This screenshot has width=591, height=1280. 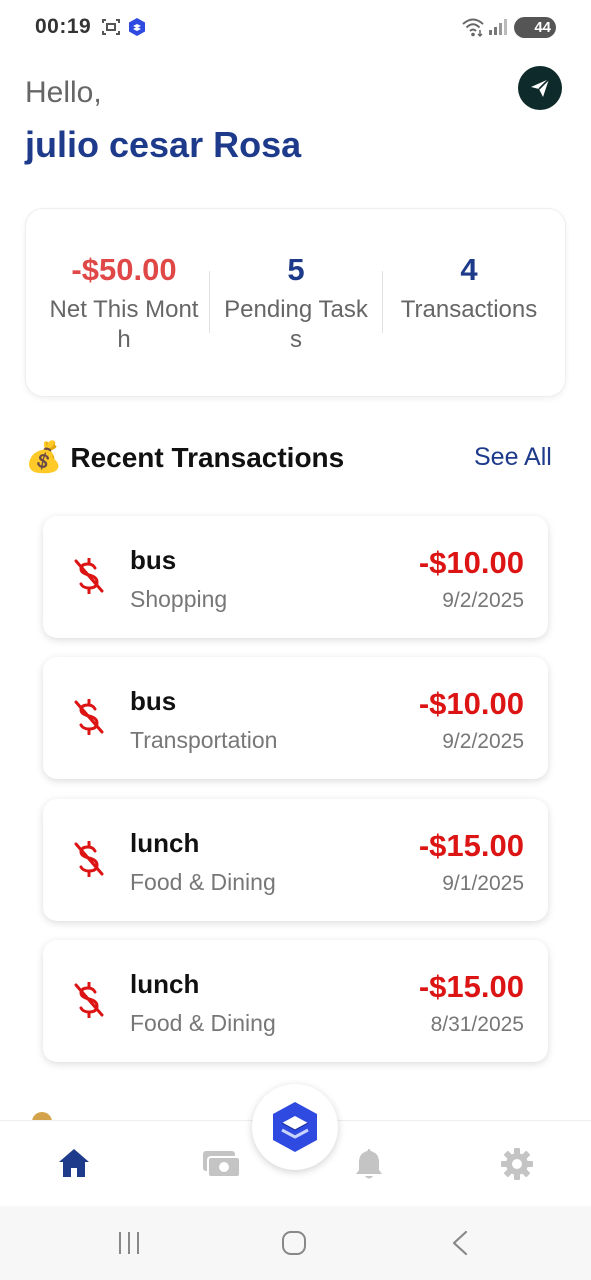 I want to click on transaction-category: Transportation, so click(x=204, y=740).